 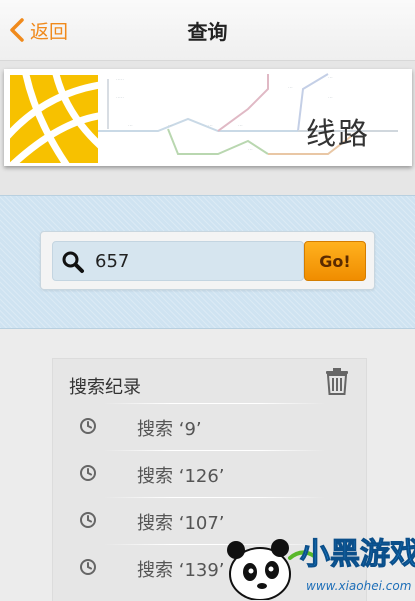 What do you see at coordinates (181, 476) in the screenshot?
I see `history-item-label: 搜索 ‘126’` at bounding box center [181, 476].